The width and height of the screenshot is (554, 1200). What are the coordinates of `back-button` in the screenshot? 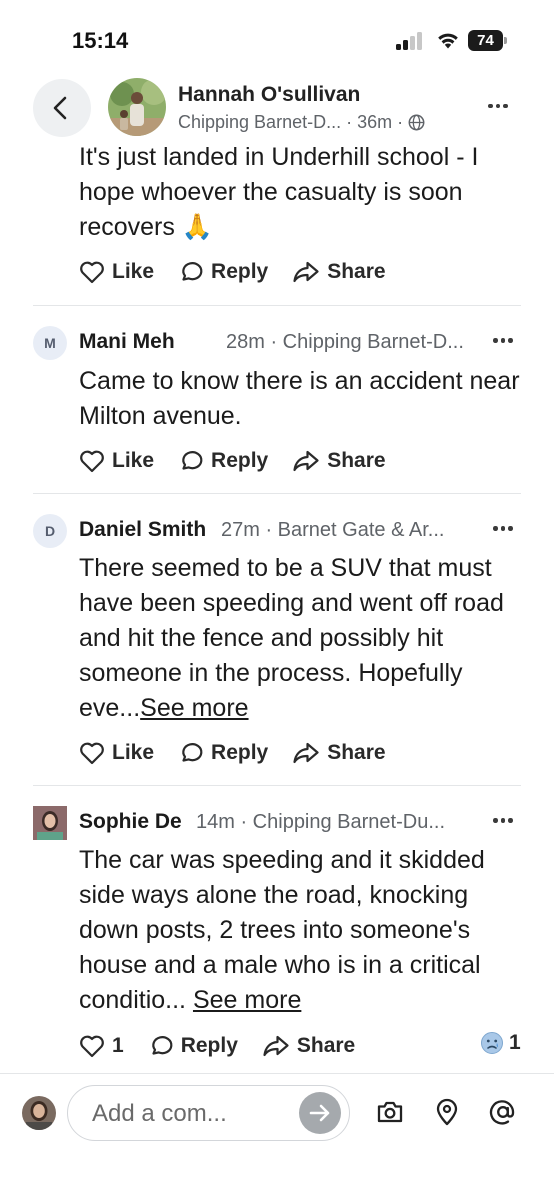 It's located at (62, 108).